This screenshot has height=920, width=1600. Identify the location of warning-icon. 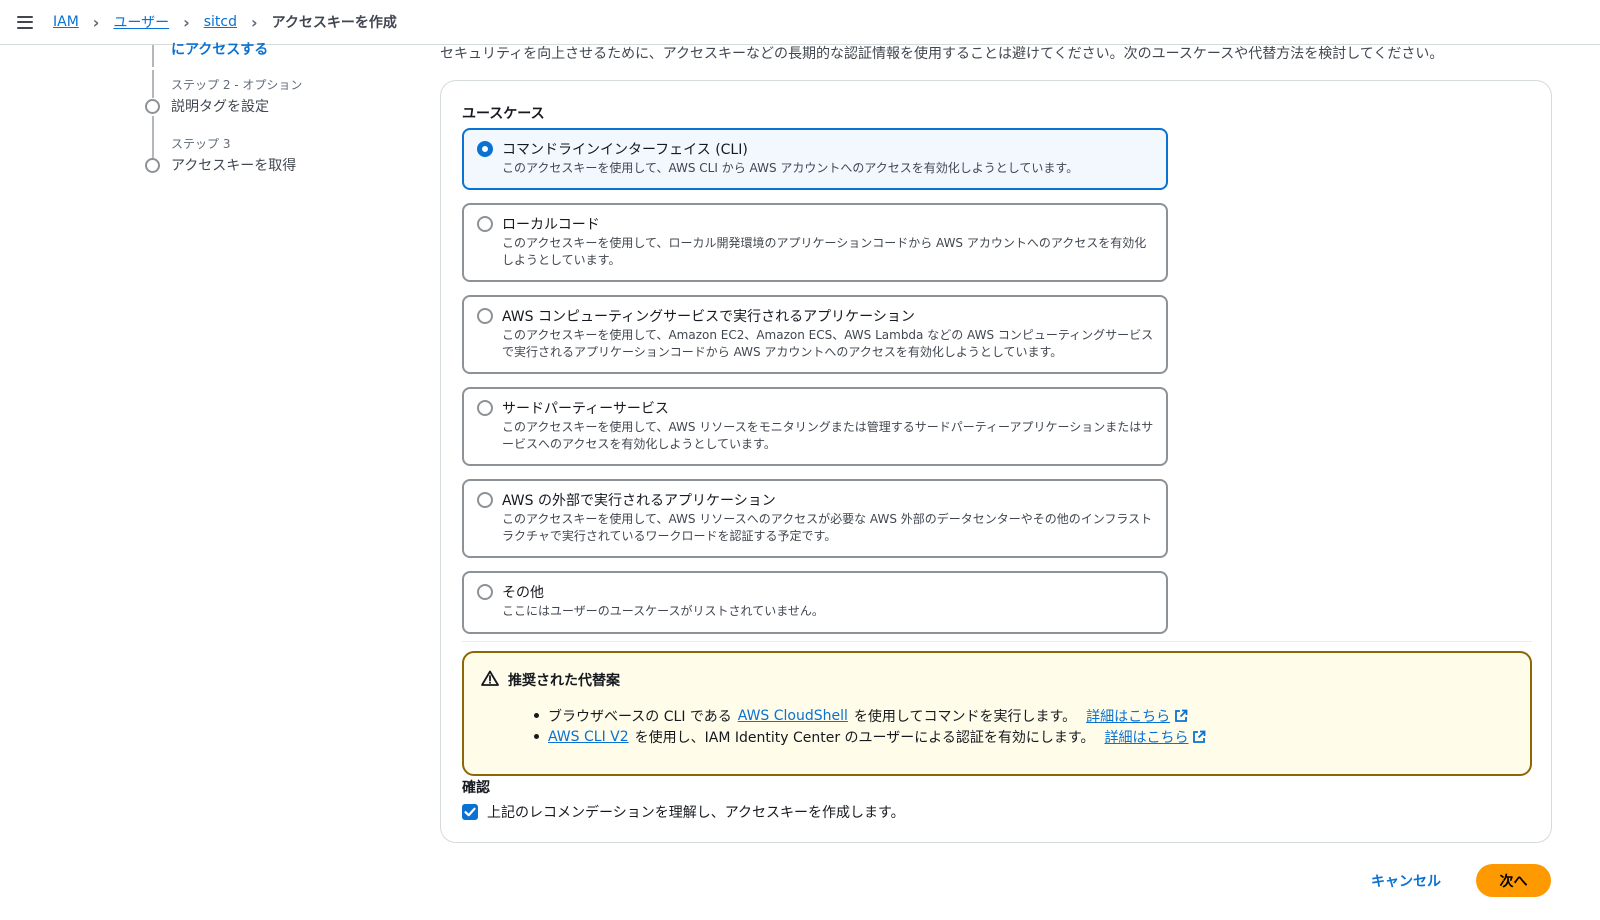
(490, 678).